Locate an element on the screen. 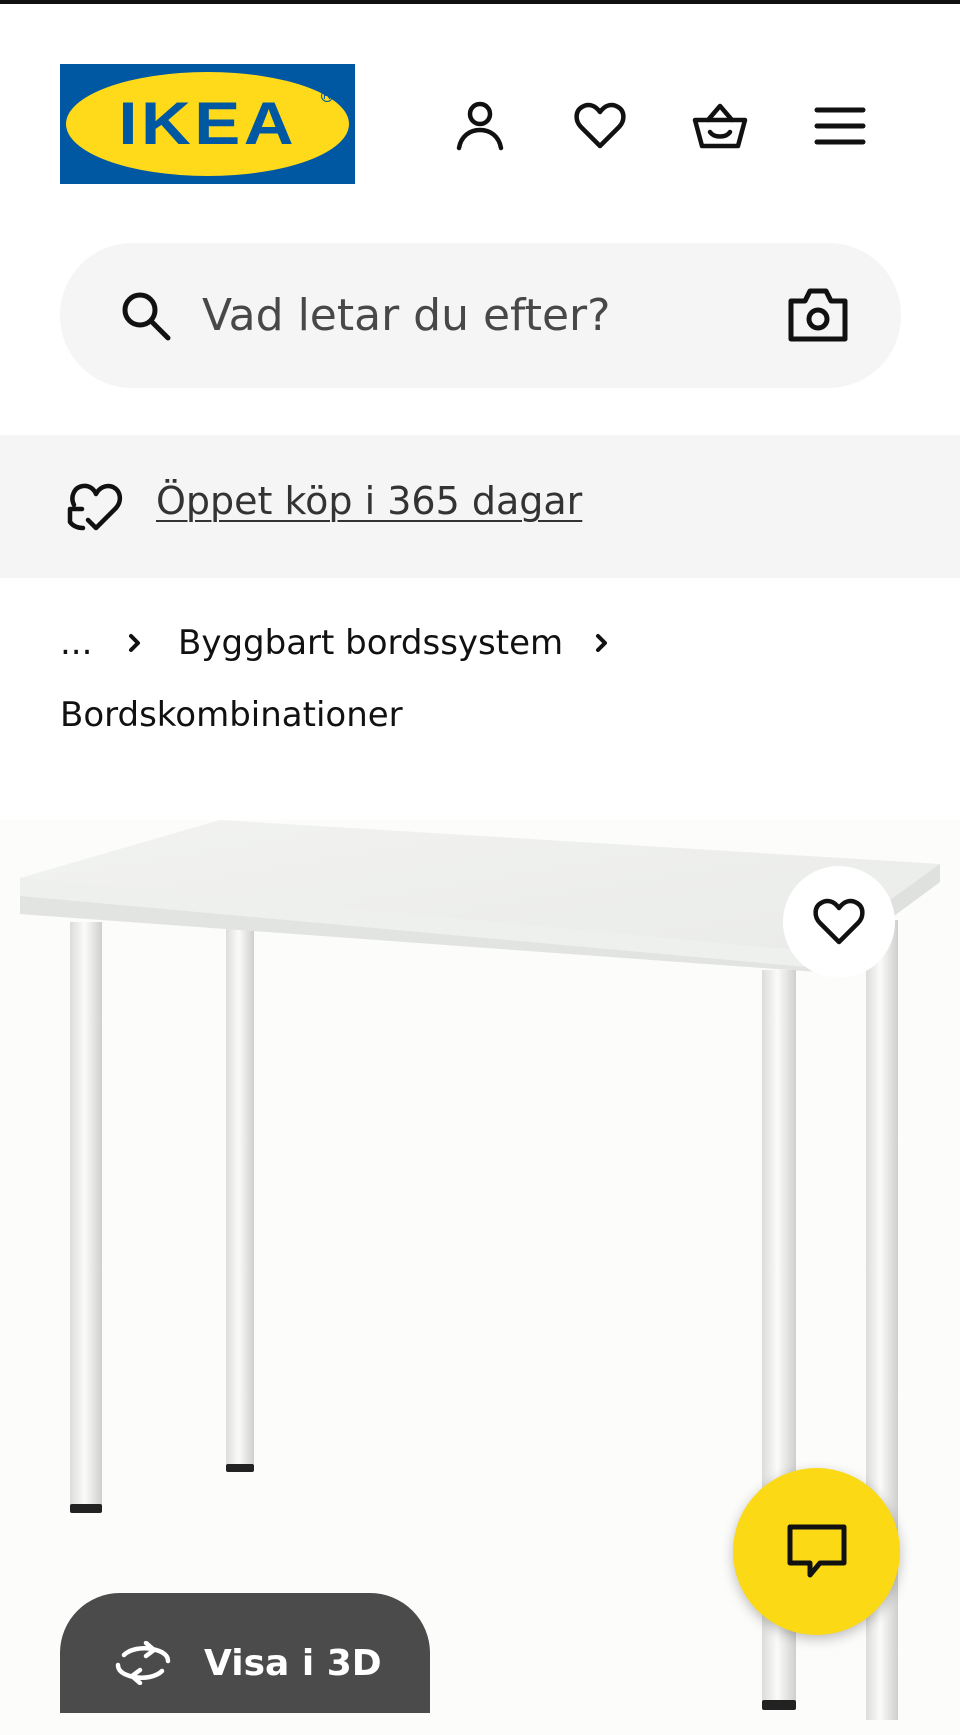 This screenshot has height=1735, width=960. breadcrumb-item-bordskombinationer: Bordskombinationer is located at coordinates (231, 715).